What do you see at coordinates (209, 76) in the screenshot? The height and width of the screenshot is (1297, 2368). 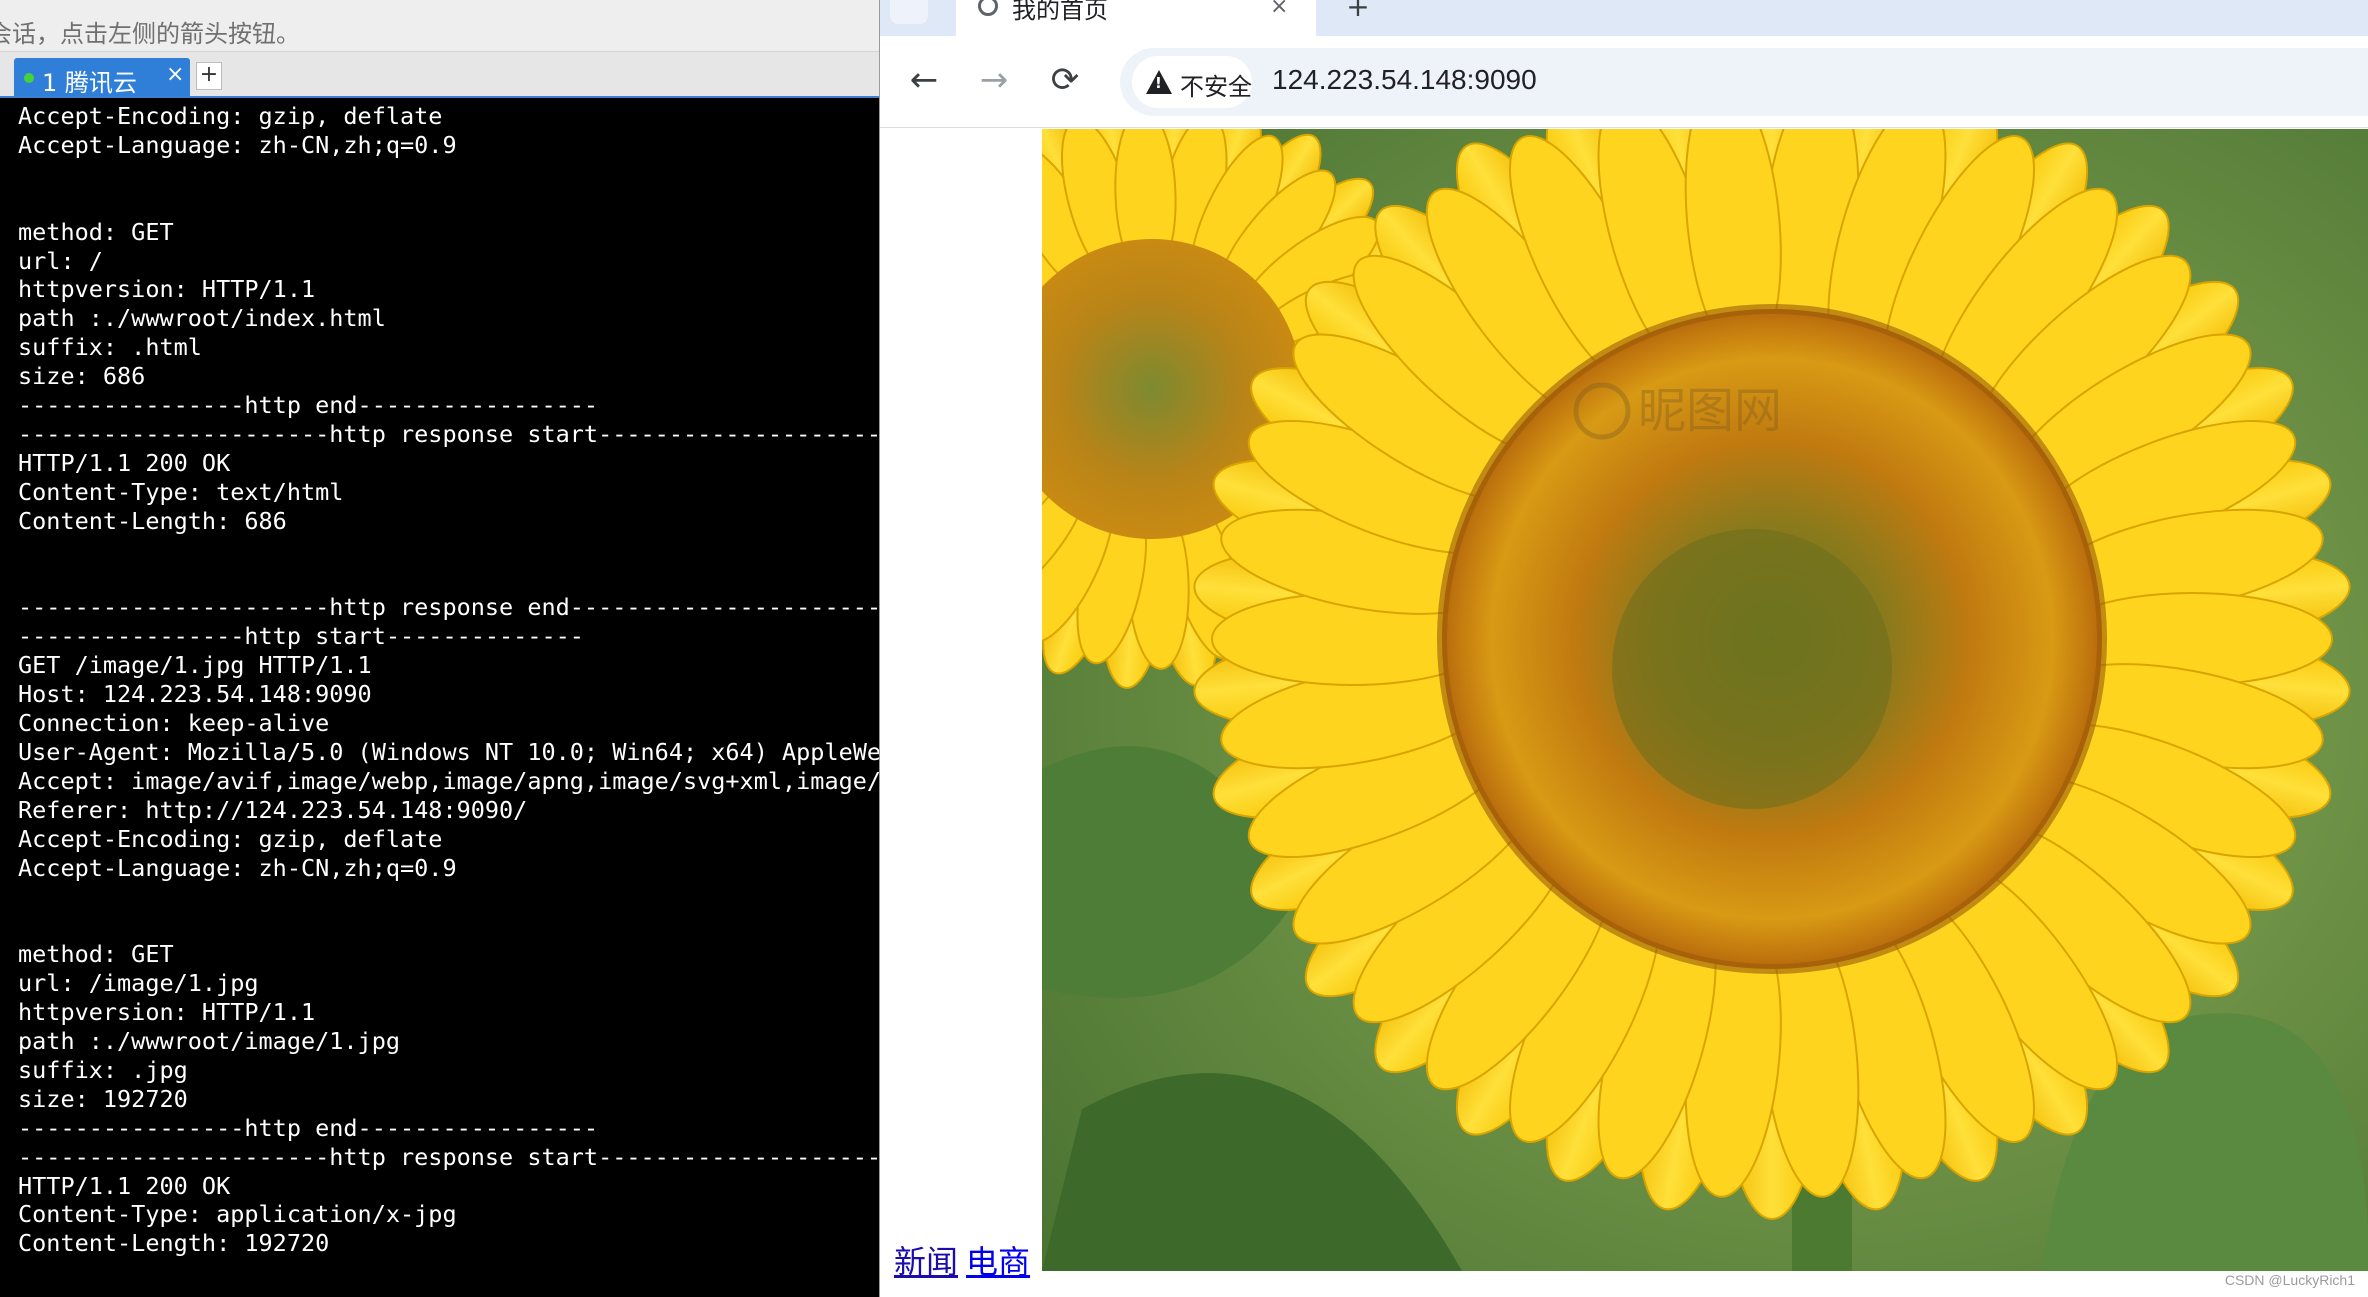 I see `add-session-button: +` at bounding box center [209, 76].